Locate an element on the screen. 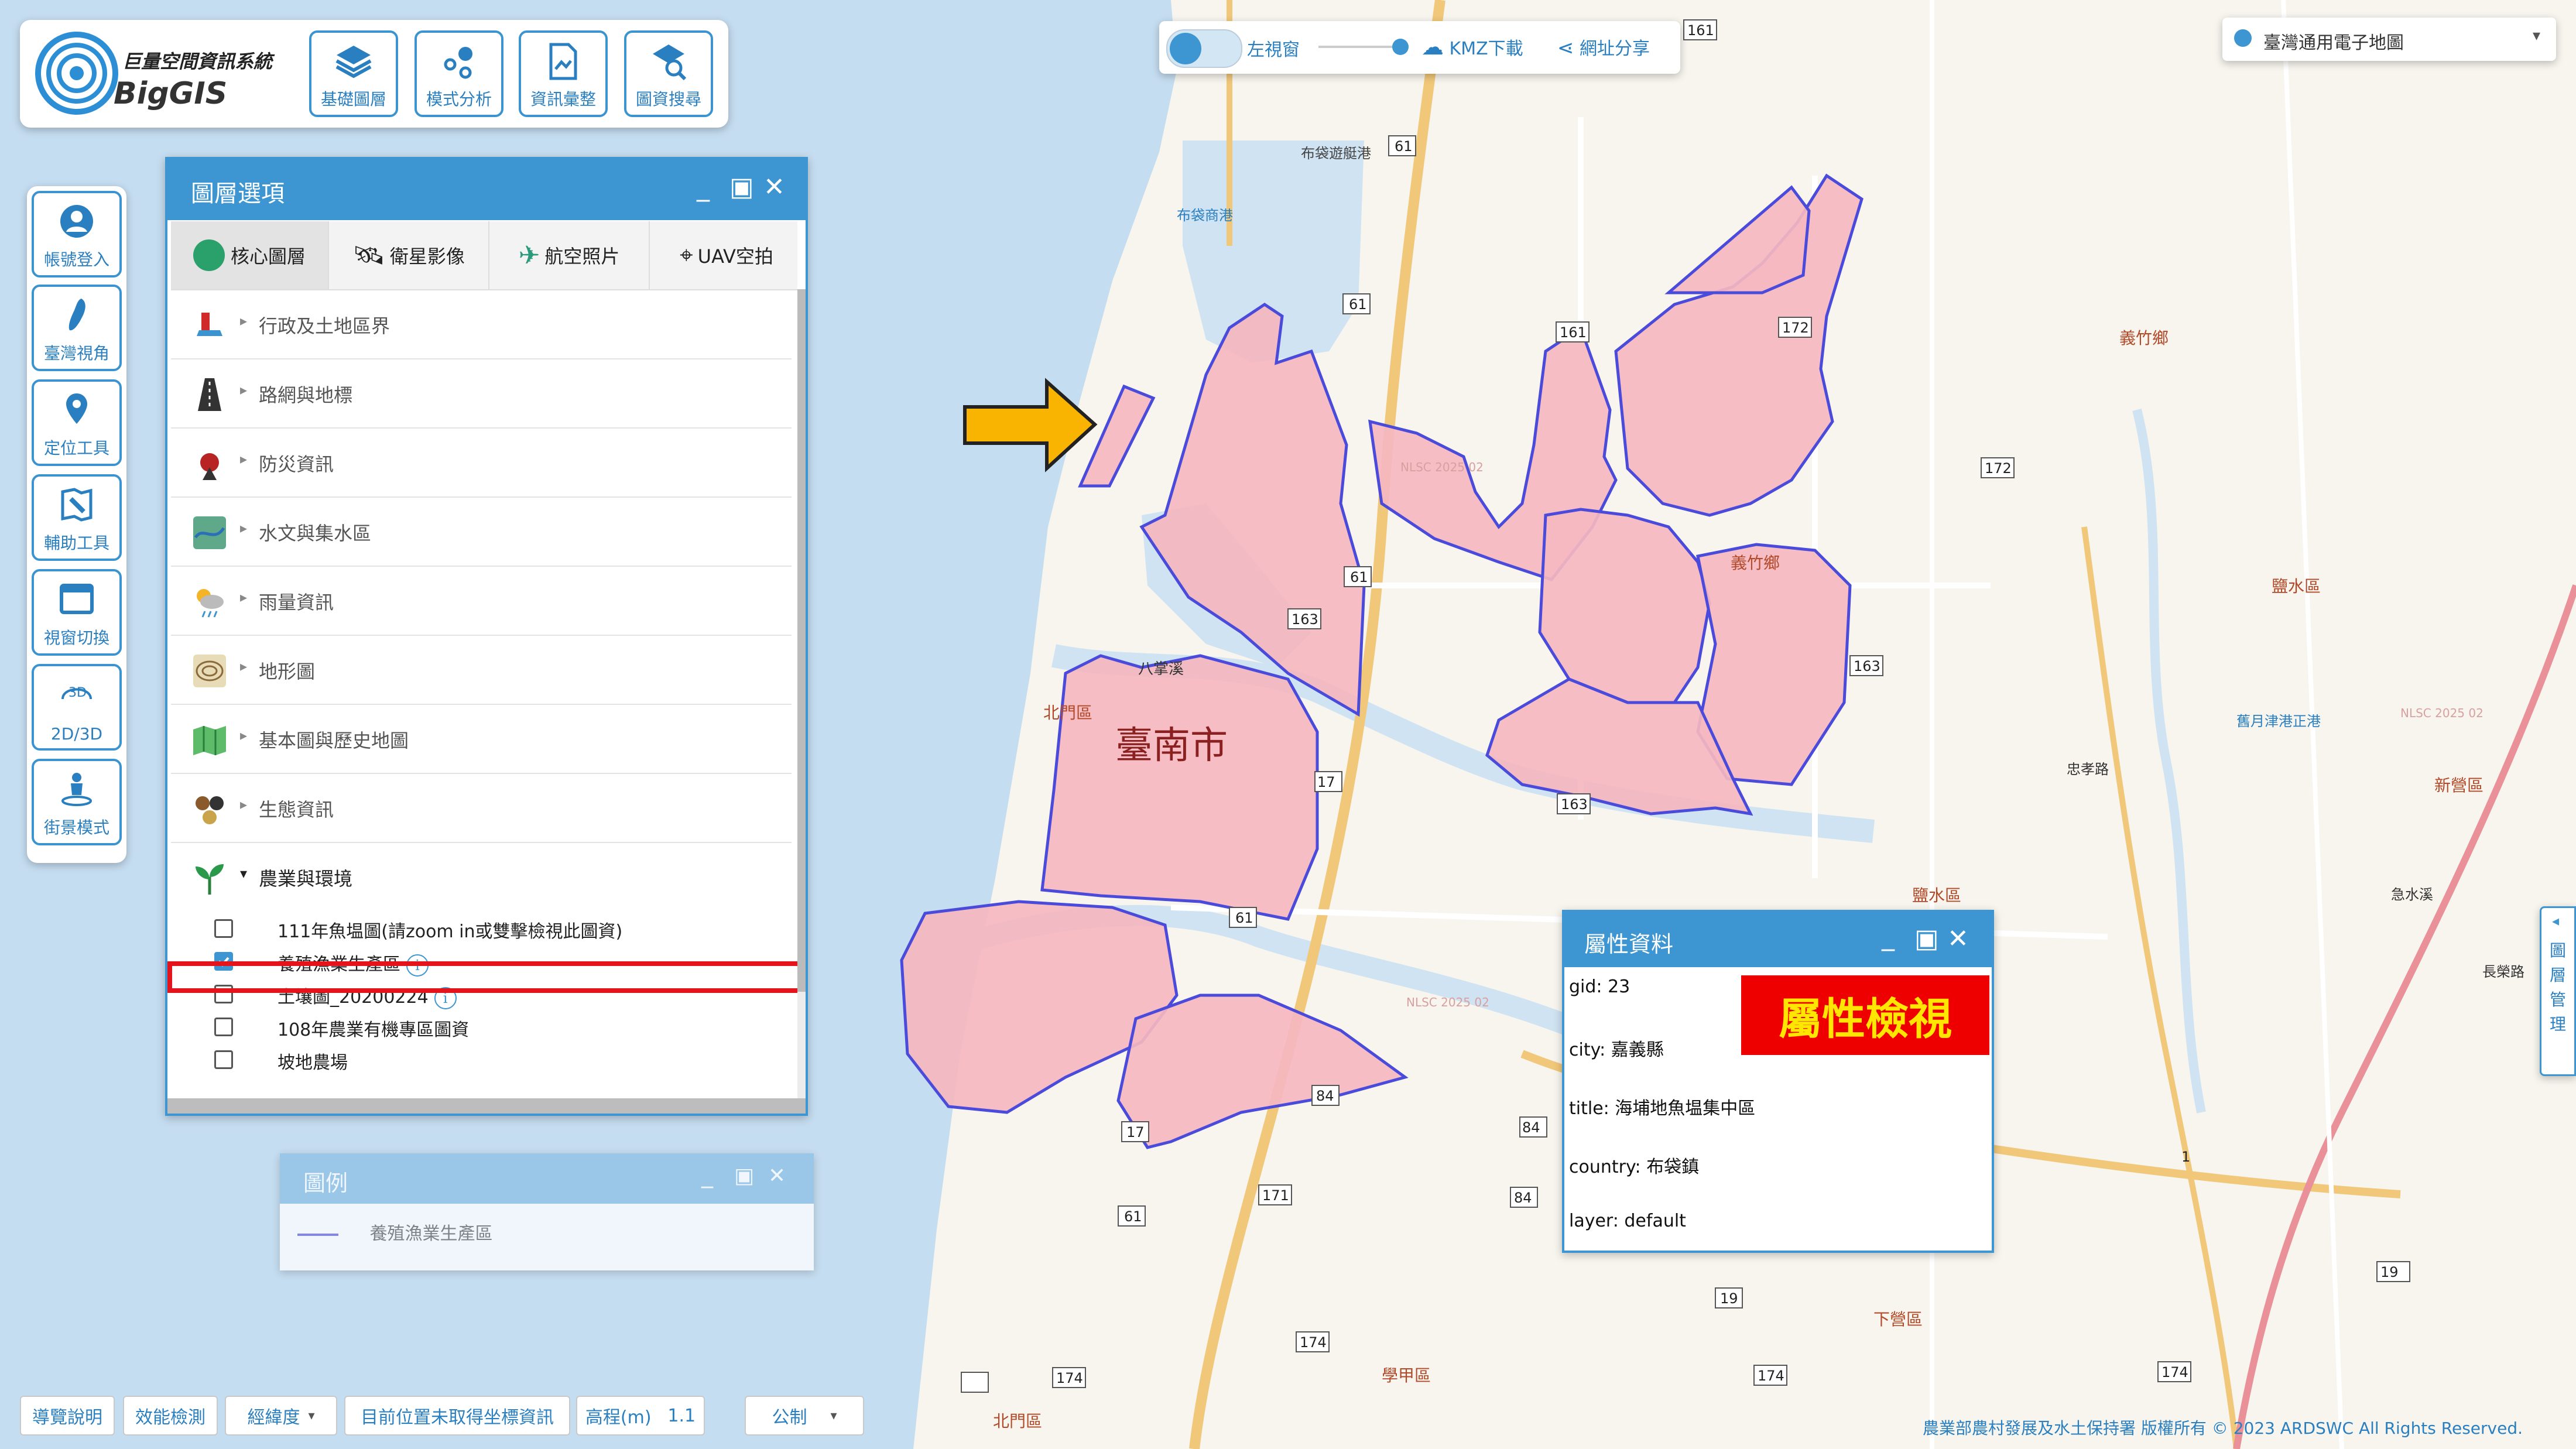 The image size is (2576, 1449). highlight-box is located at coordinates (485, 977).